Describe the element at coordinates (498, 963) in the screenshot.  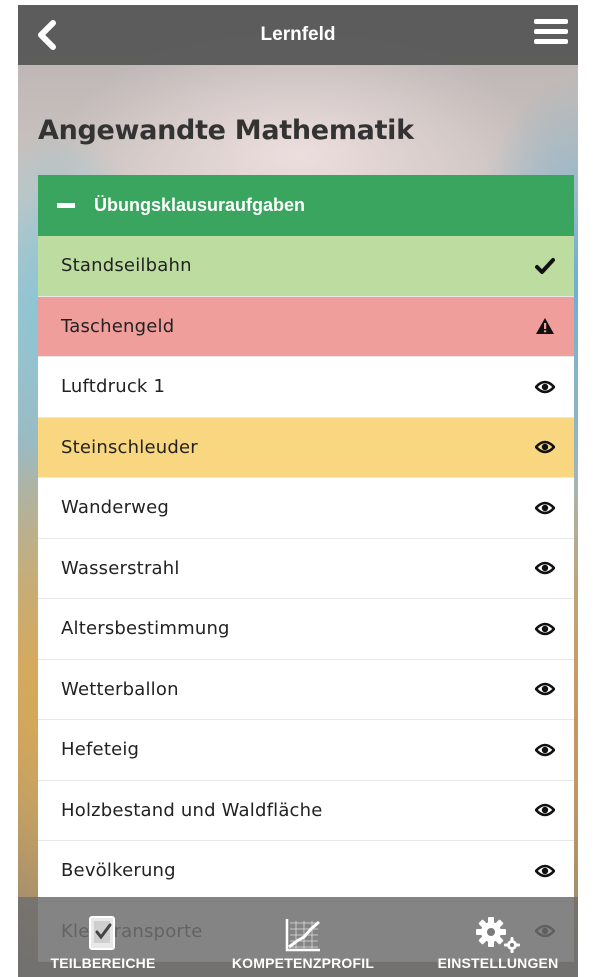
I see `tab-label: EINSTELLUNGEN` at that location.